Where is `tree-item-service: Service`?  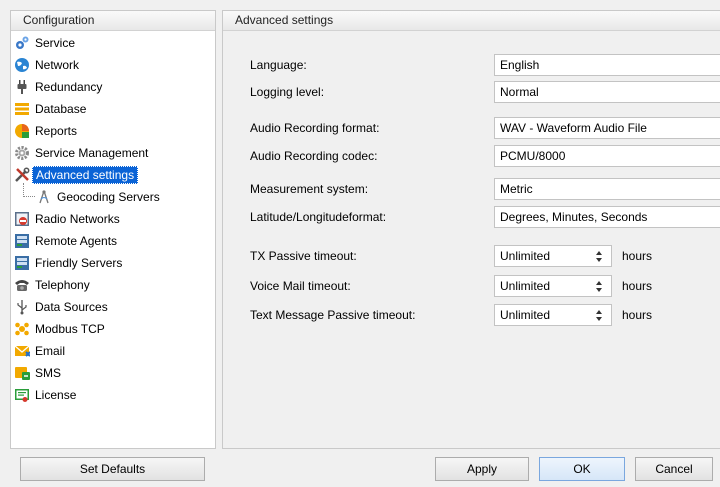
tree-item-service: Service is located at coordinates (43, 43).